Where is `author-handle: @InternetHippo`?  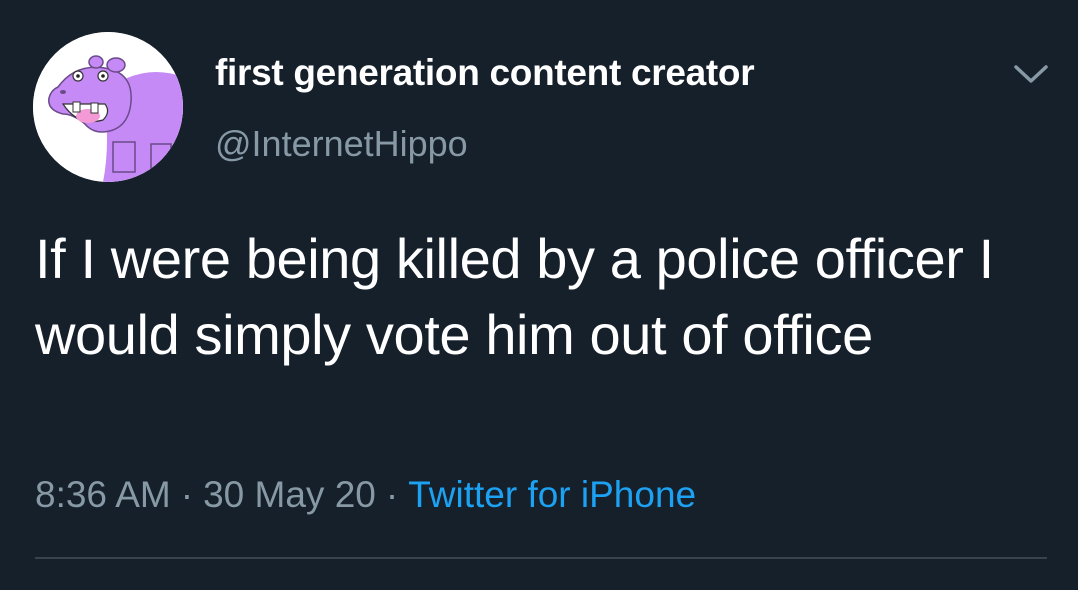
author-handle: @InternetHippo is located at coordinates (341, 144).